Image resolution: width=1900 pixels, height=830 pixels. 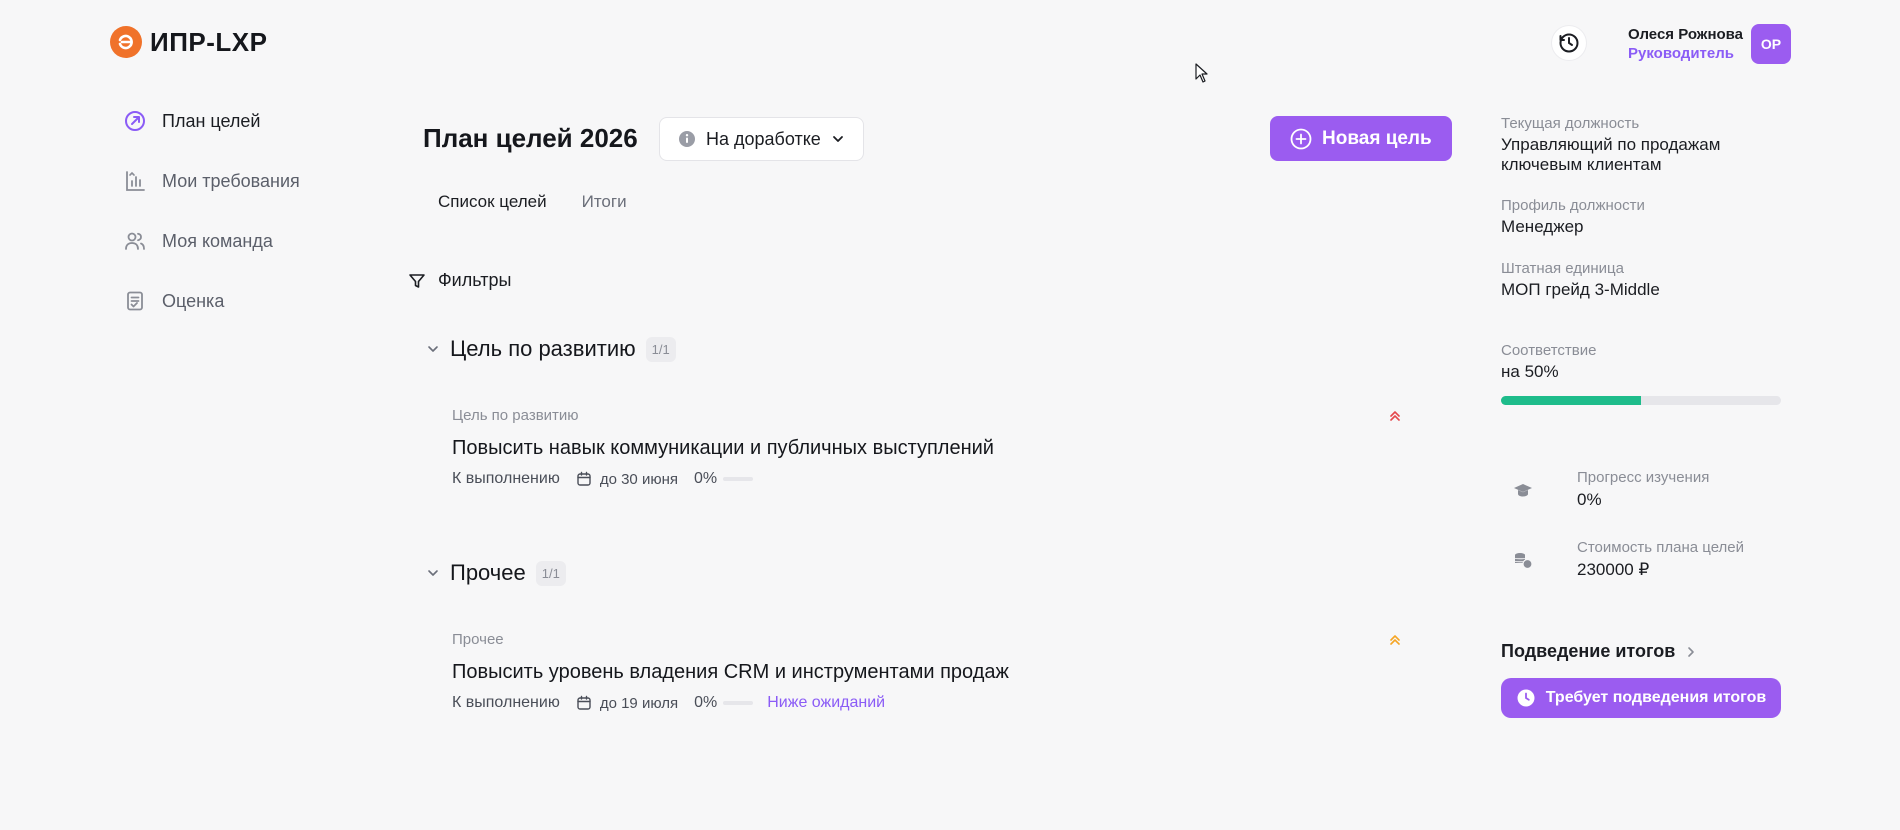 What do you see at coordinates (1661, 547) in the screenshot?
I see `cost-label: Стоимость плана целей` at bounding box center [1661, 547].